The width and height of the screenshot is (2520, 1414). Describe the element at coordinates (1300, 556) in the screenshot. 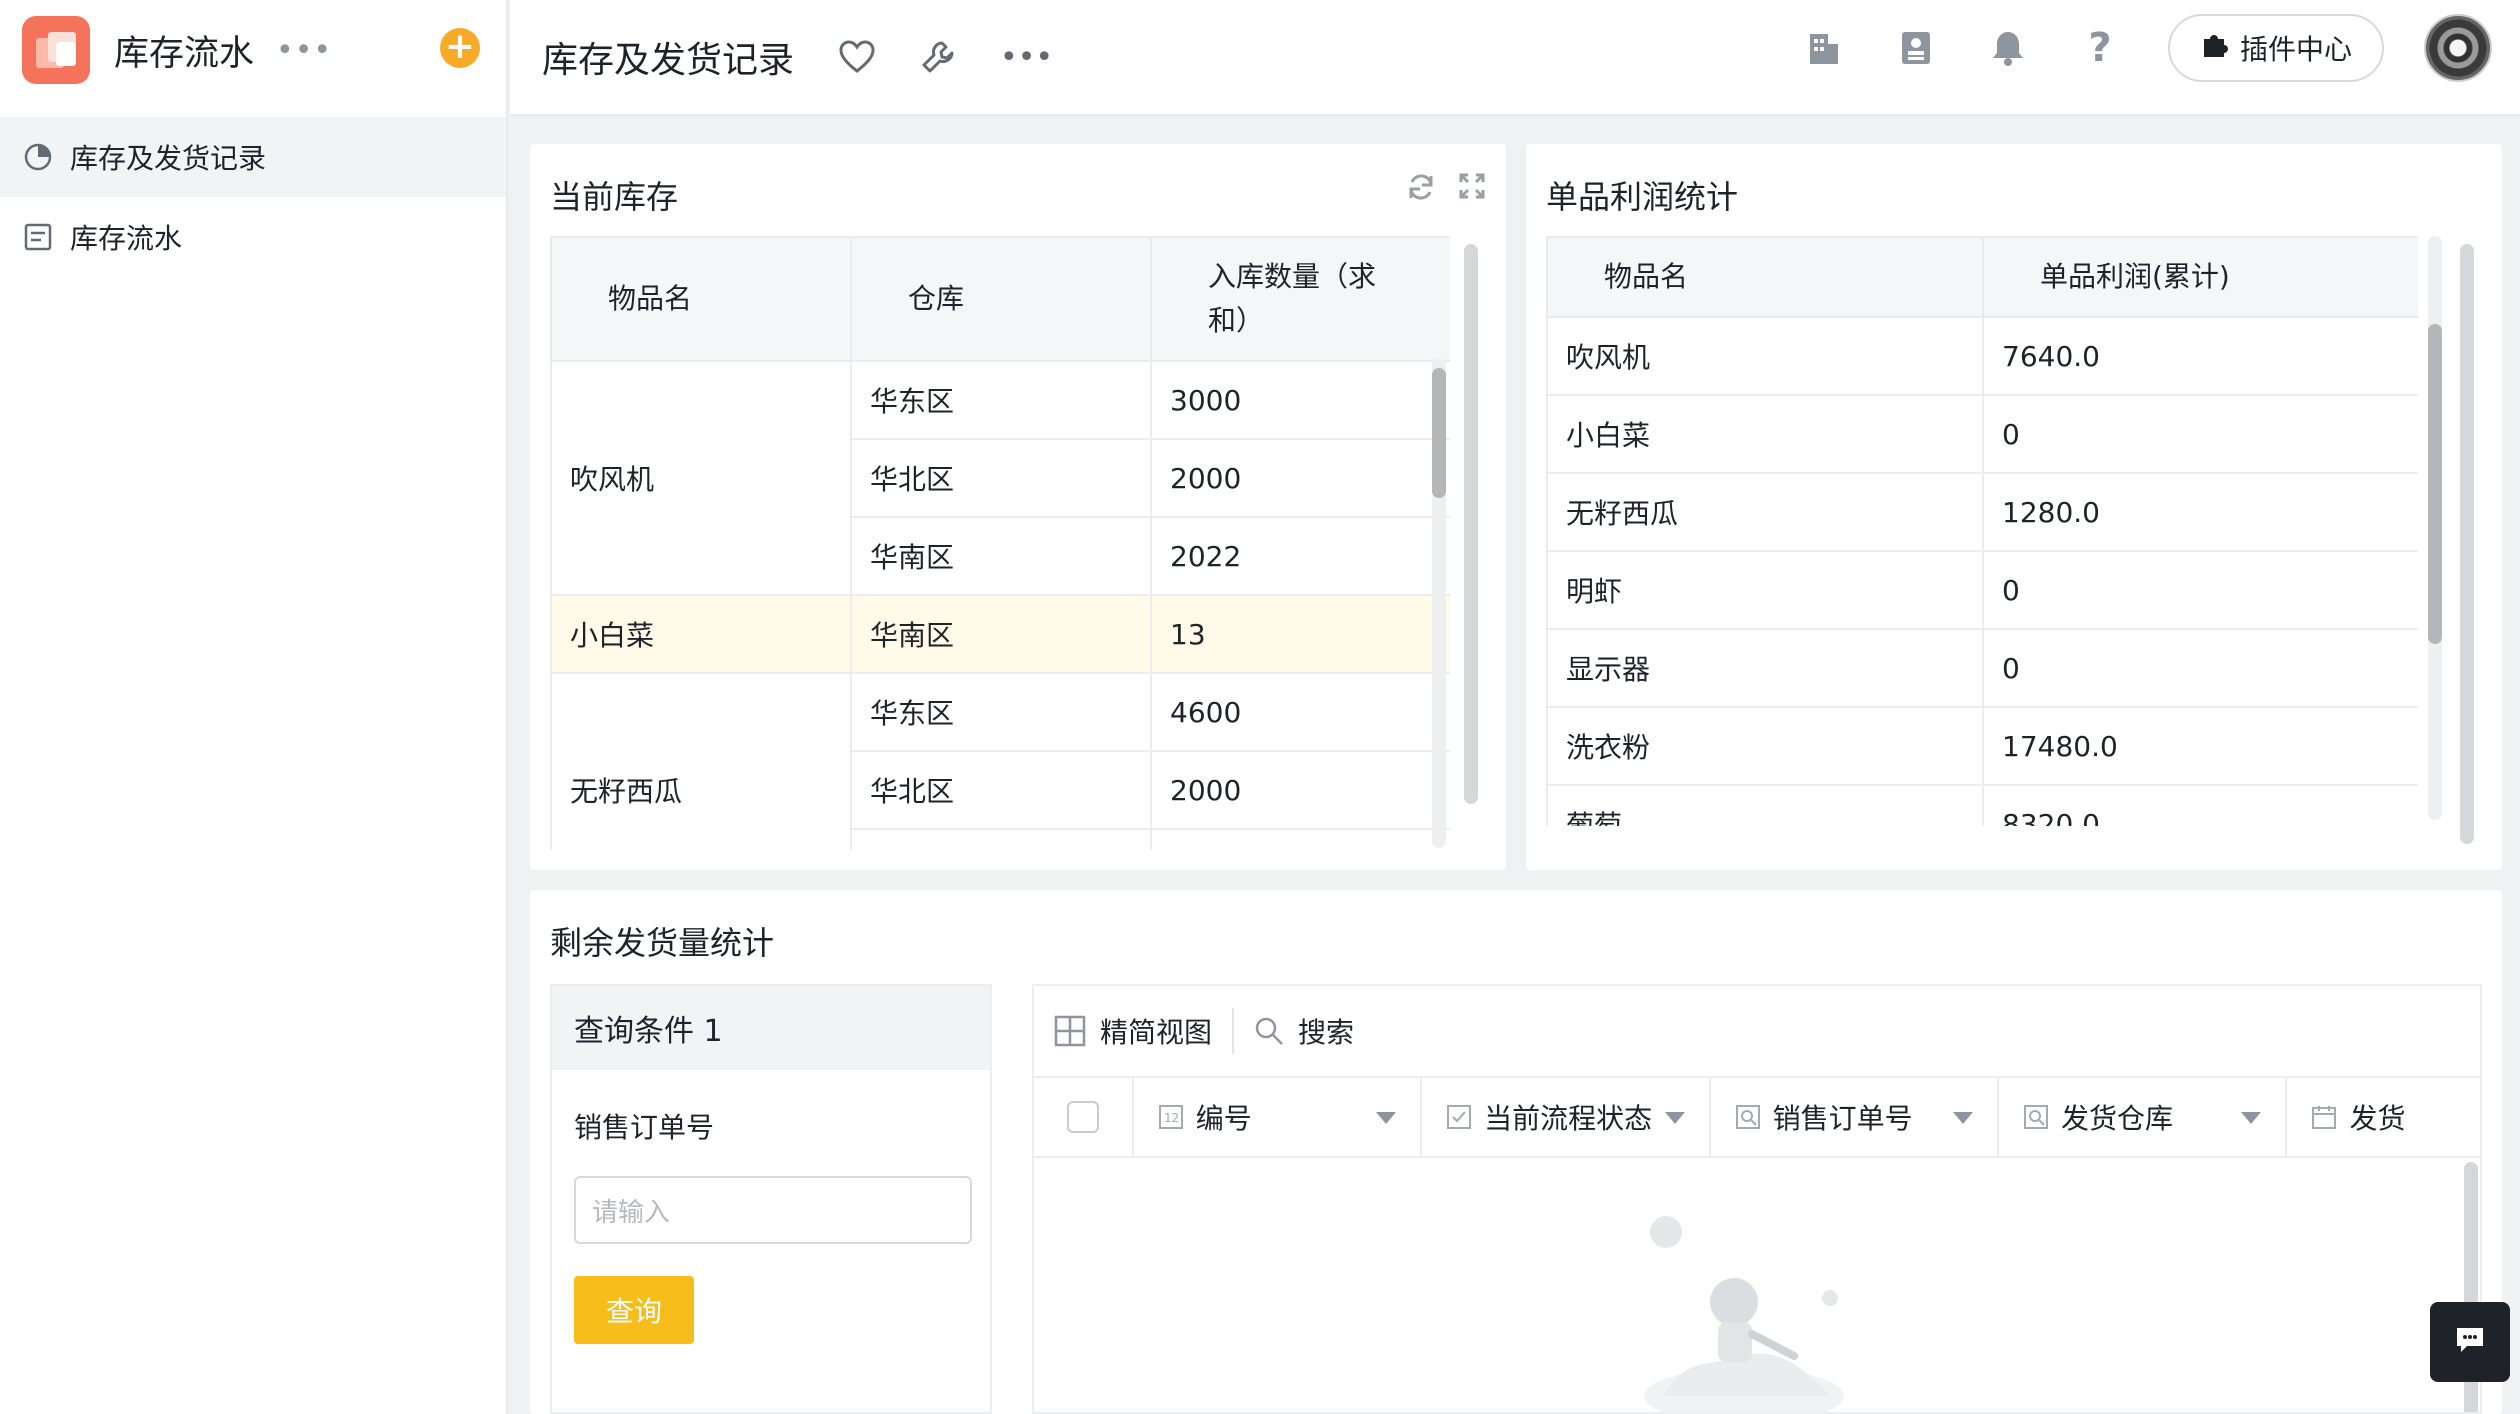

I see `qty-cell: 2022` at that location.